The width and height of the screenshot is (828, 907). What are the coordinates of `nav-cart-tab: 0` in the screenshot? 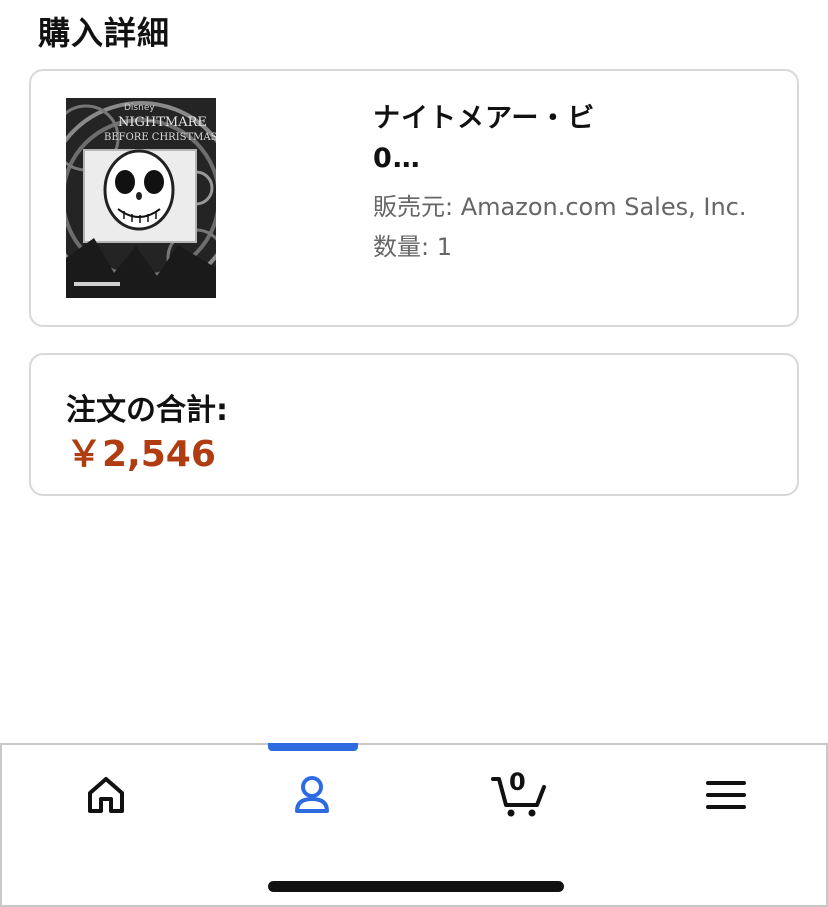 It's located at (519, 795).